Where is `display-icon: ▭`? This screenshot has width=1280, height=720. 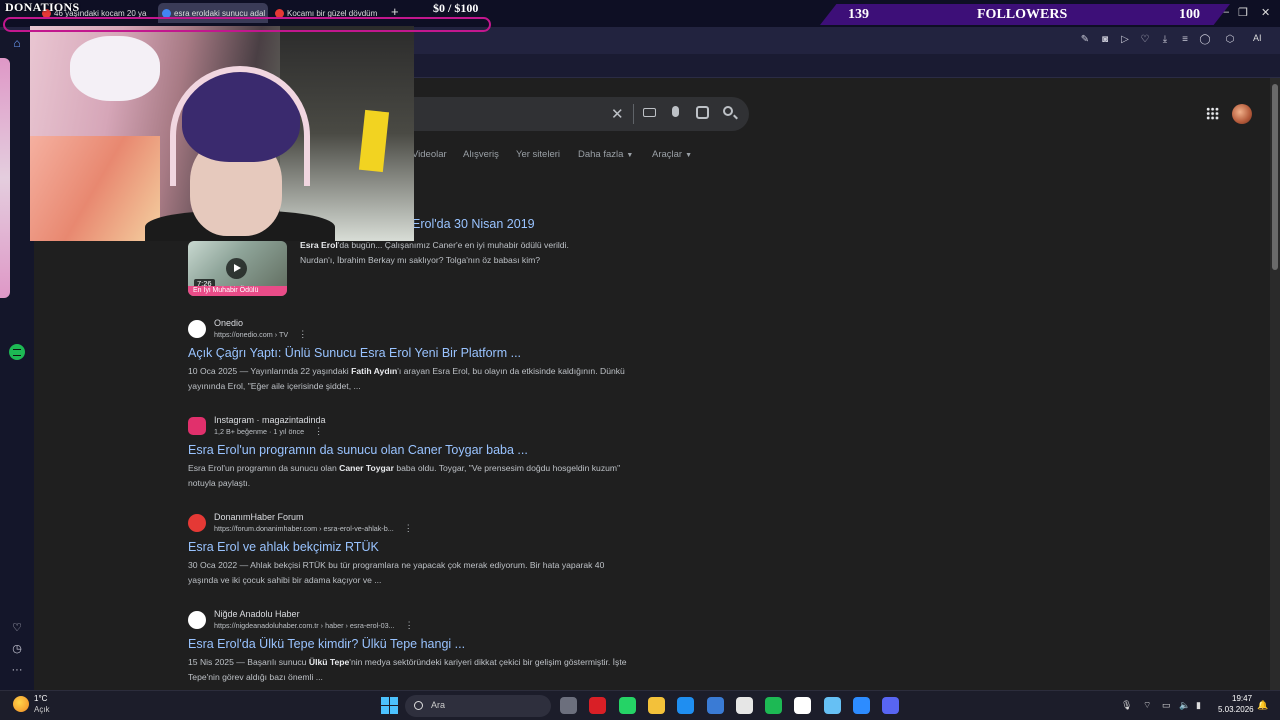 display-icon: ▭ is located at coordinates (1166, 705).